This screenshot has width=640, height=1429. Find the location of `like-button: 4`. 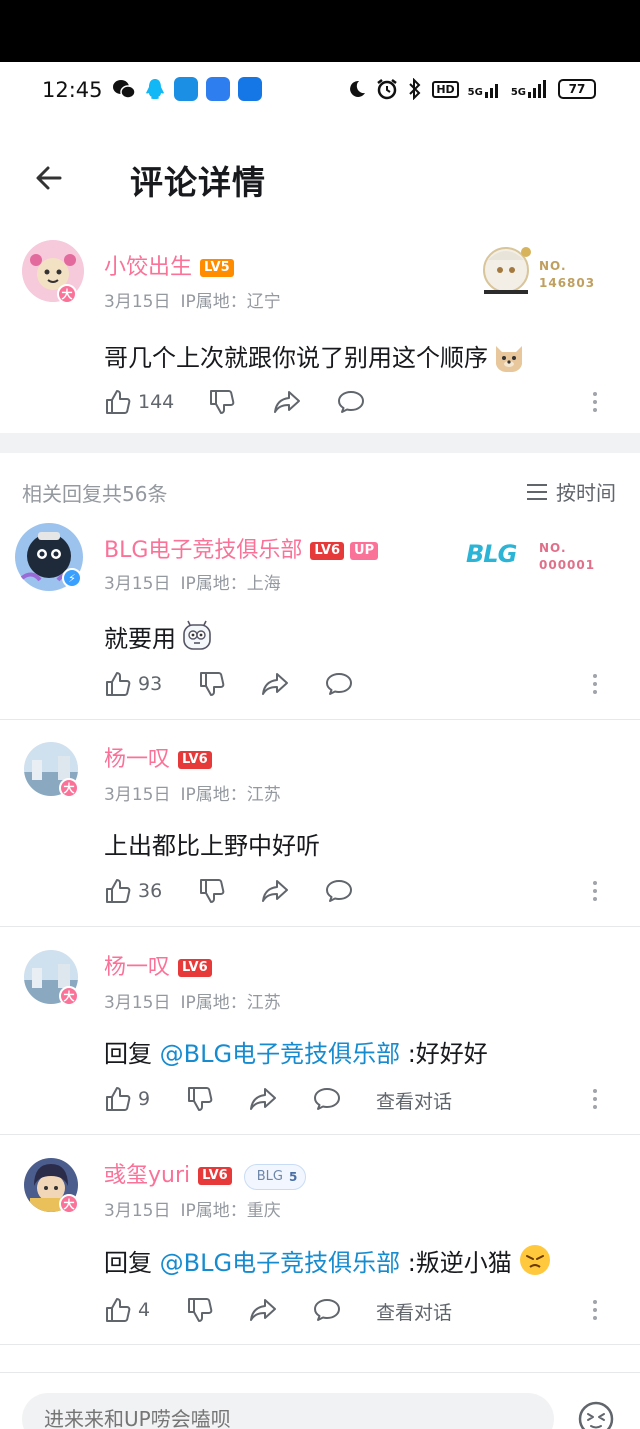

like-button: 4 is located at coordinates (127, 1310).